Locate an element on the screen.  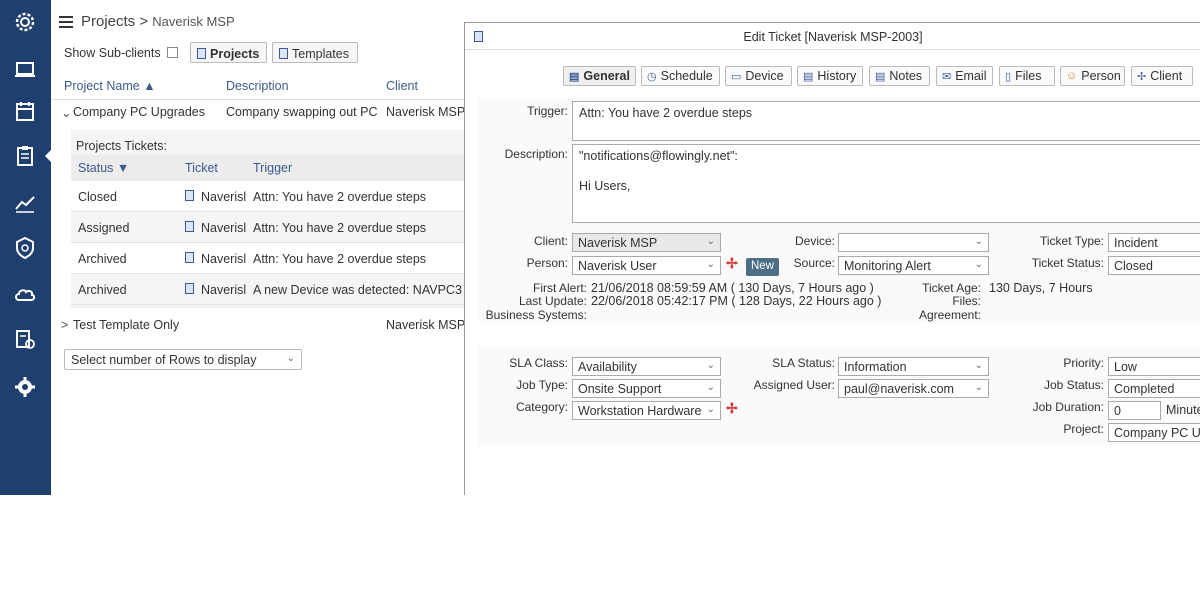
category-label: Category: is located at coordinates (541, 407).